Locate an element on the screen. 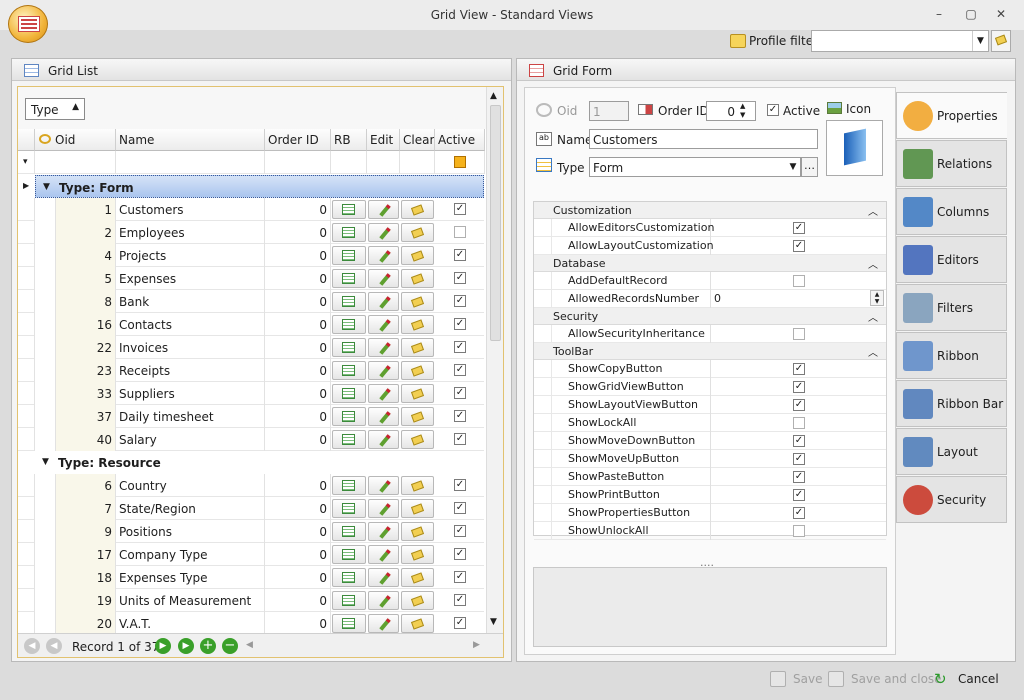  table-row: 16 Contacts 0 ✓ is located at coordinates (251, 324).